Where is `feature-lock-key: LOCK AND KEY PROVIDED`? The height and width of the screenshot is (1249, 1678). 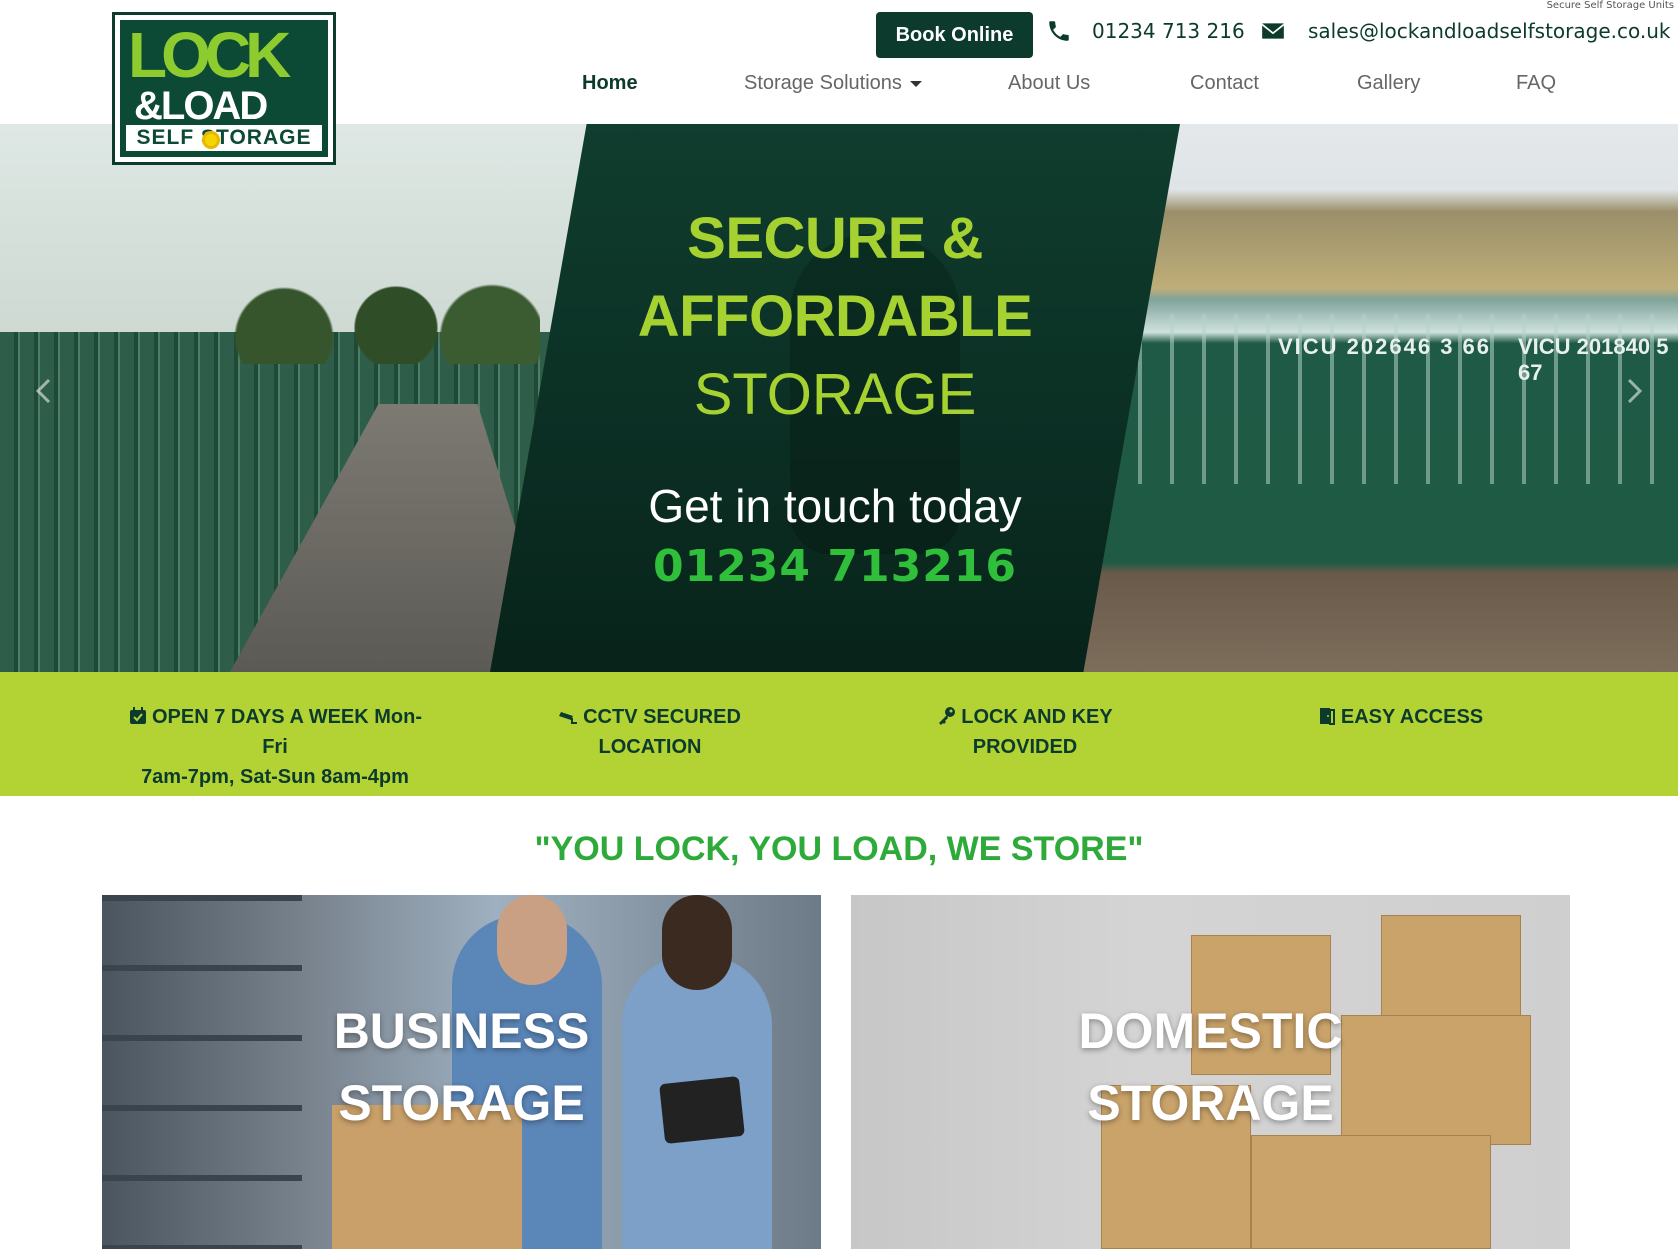 feature-lock-key: LOCK AND KEY PROVIDED is located at coordinates (1025, 732).